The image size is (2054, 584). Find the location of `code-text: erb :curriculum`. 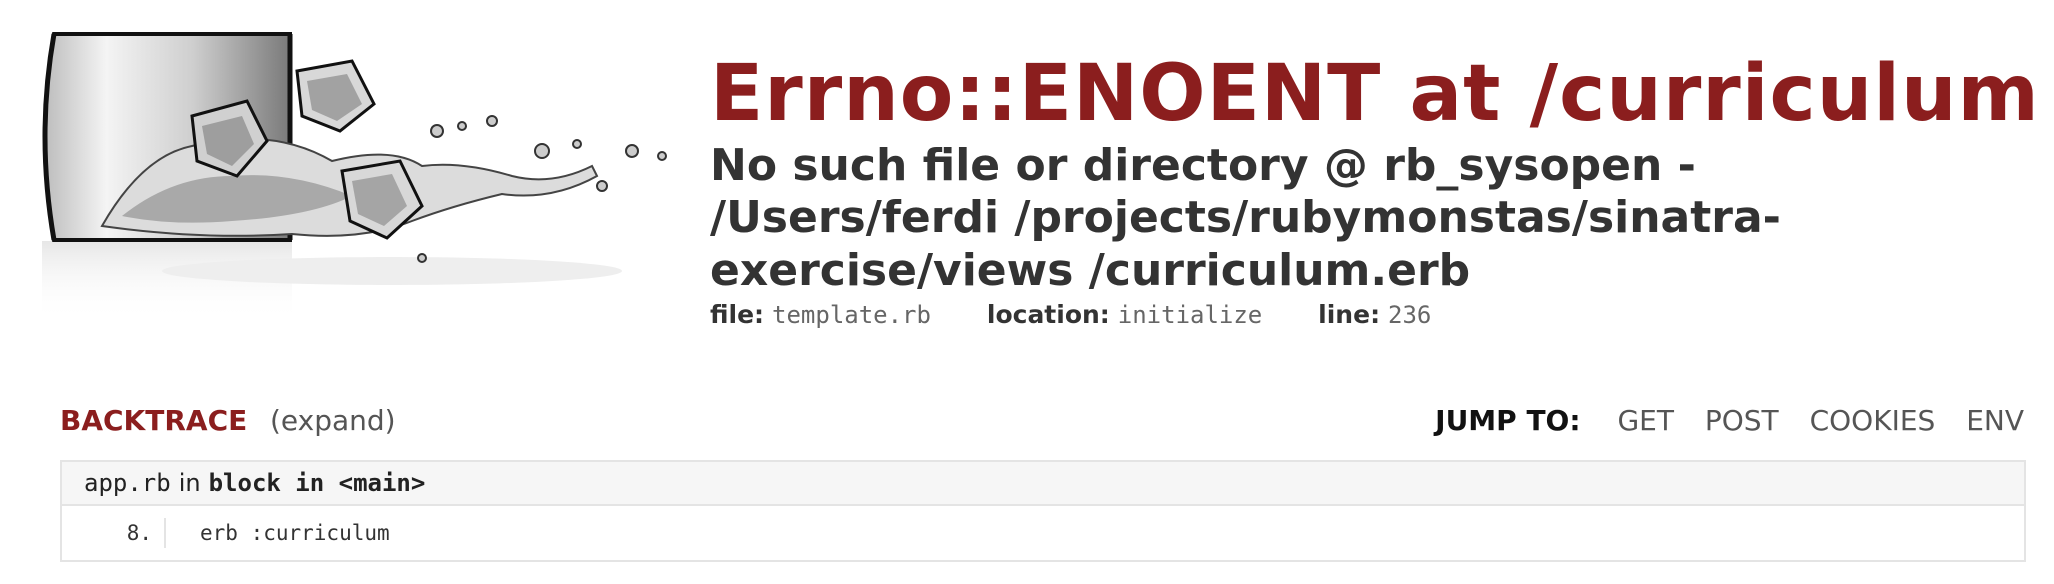

code-text: erb :curriculum is located at coordinates (295, 533).